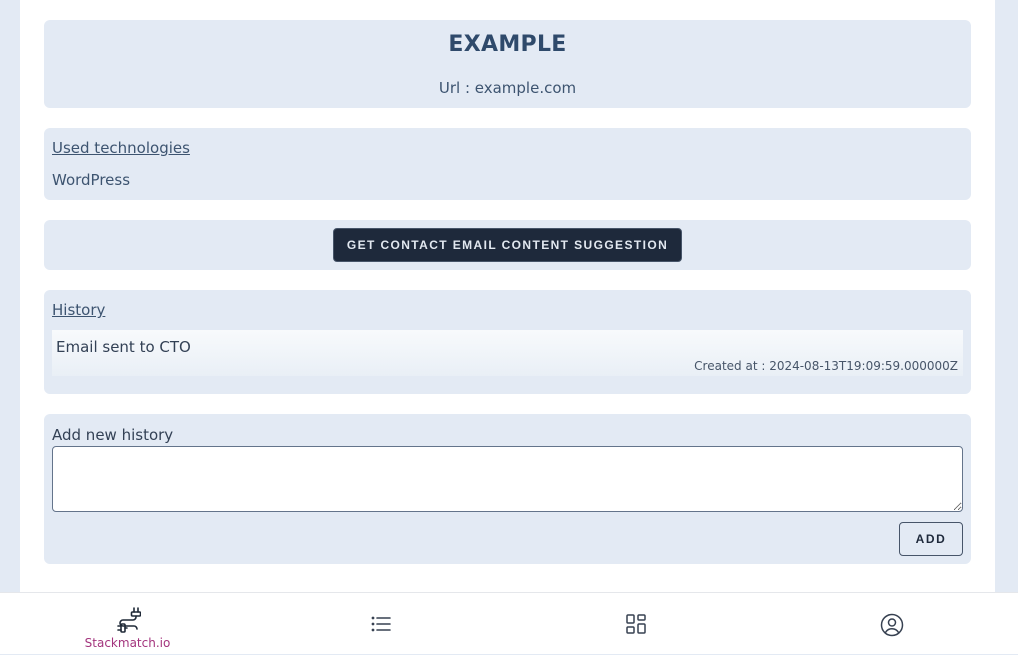 This screenshot has height=655, width=1018. I want to click on plug-route-icon, so click(129, 620).